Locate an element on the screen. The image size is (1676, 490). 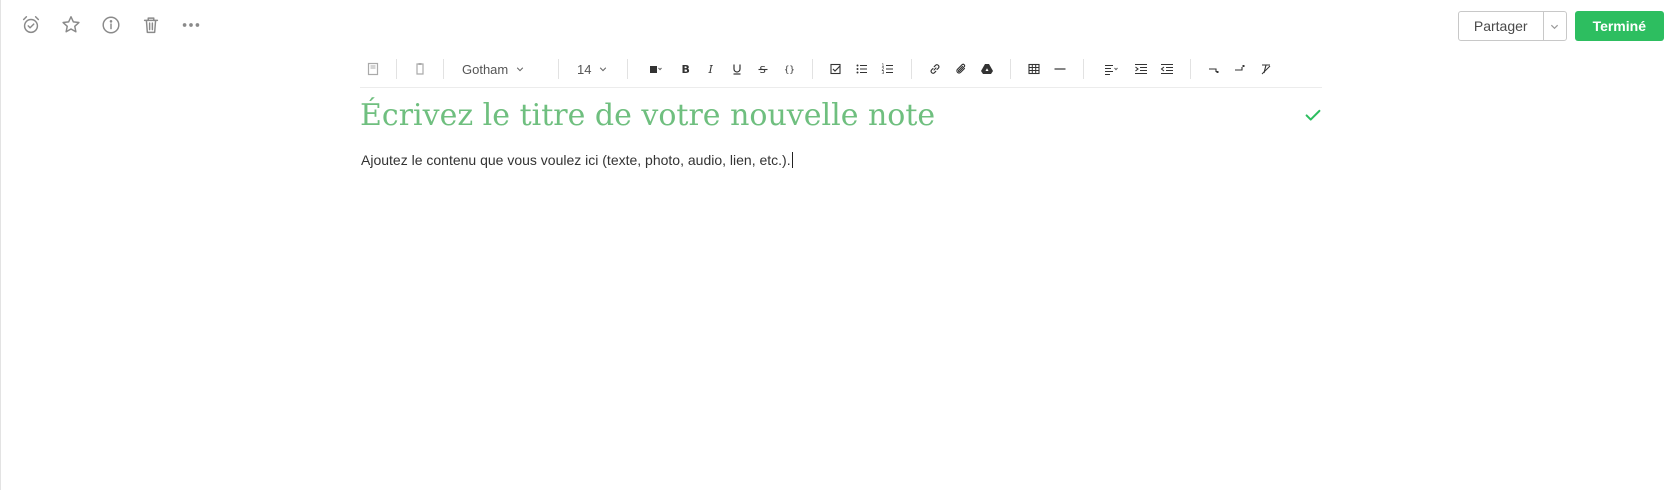
numbered-list-icon: 123 is located at coordinates (888, 69).